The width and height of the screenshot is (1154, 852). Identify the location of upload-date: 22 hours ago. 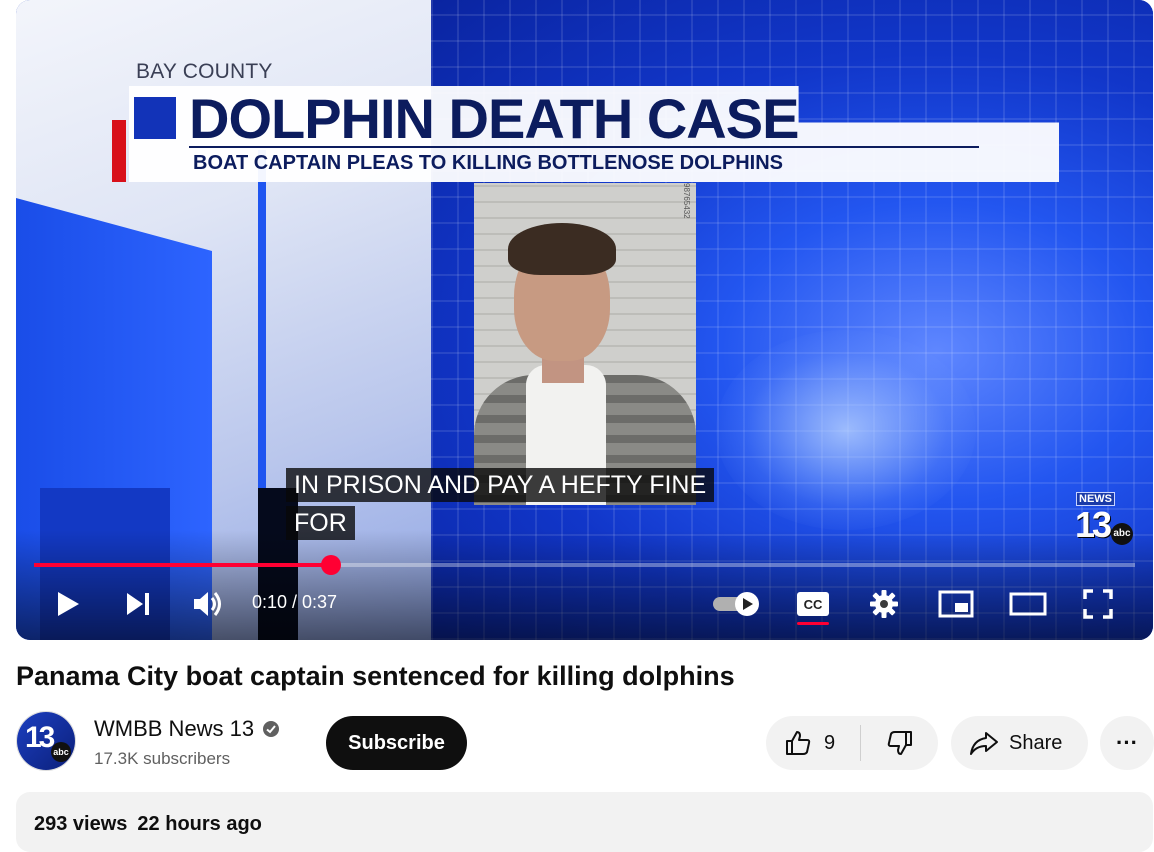
(199, 824).